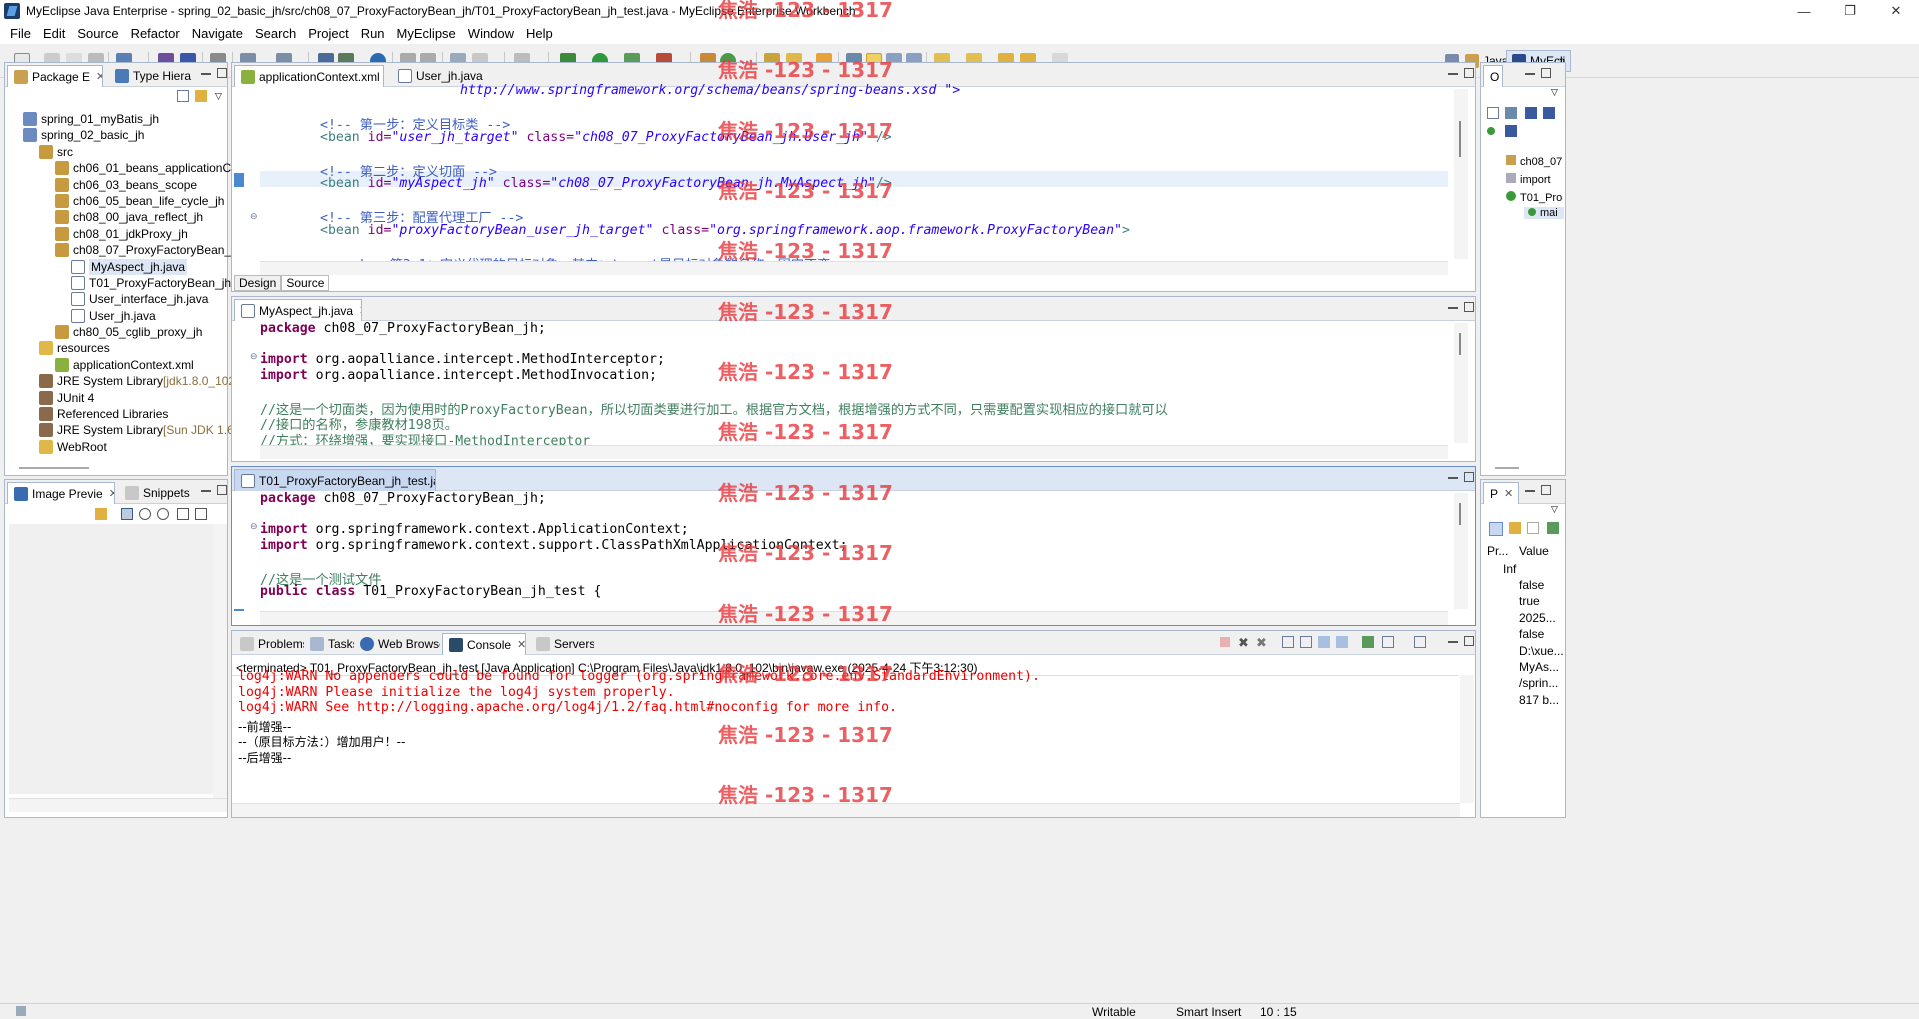 This screenshot has width=1919, height=1019. I want to click on categories-icon, so click(1496, 529).